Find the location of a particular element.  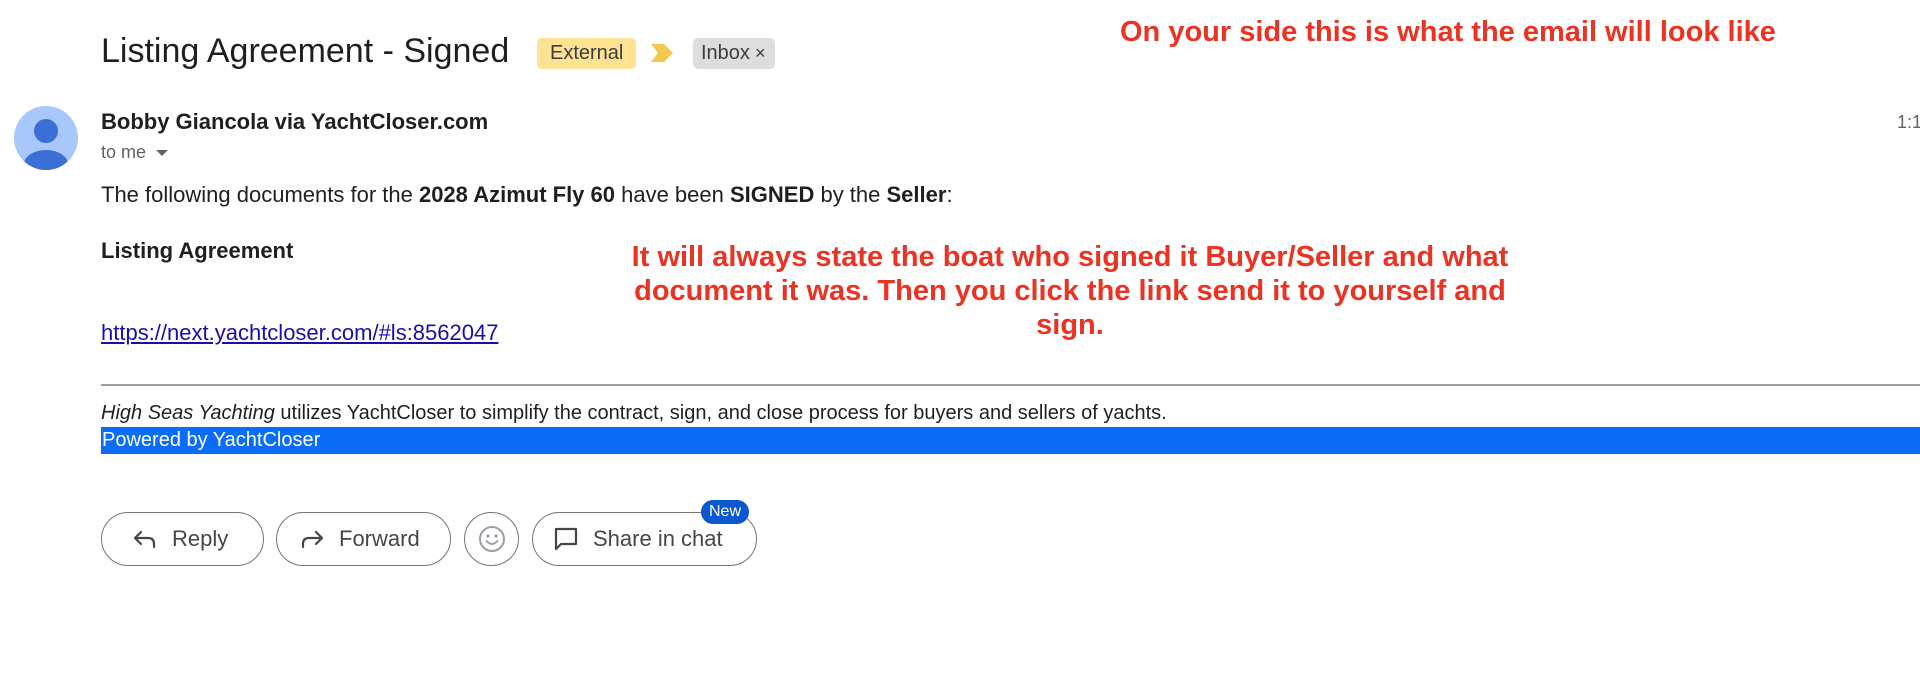

inbox-label-text: Inbox is located at coordinates (725, 53).